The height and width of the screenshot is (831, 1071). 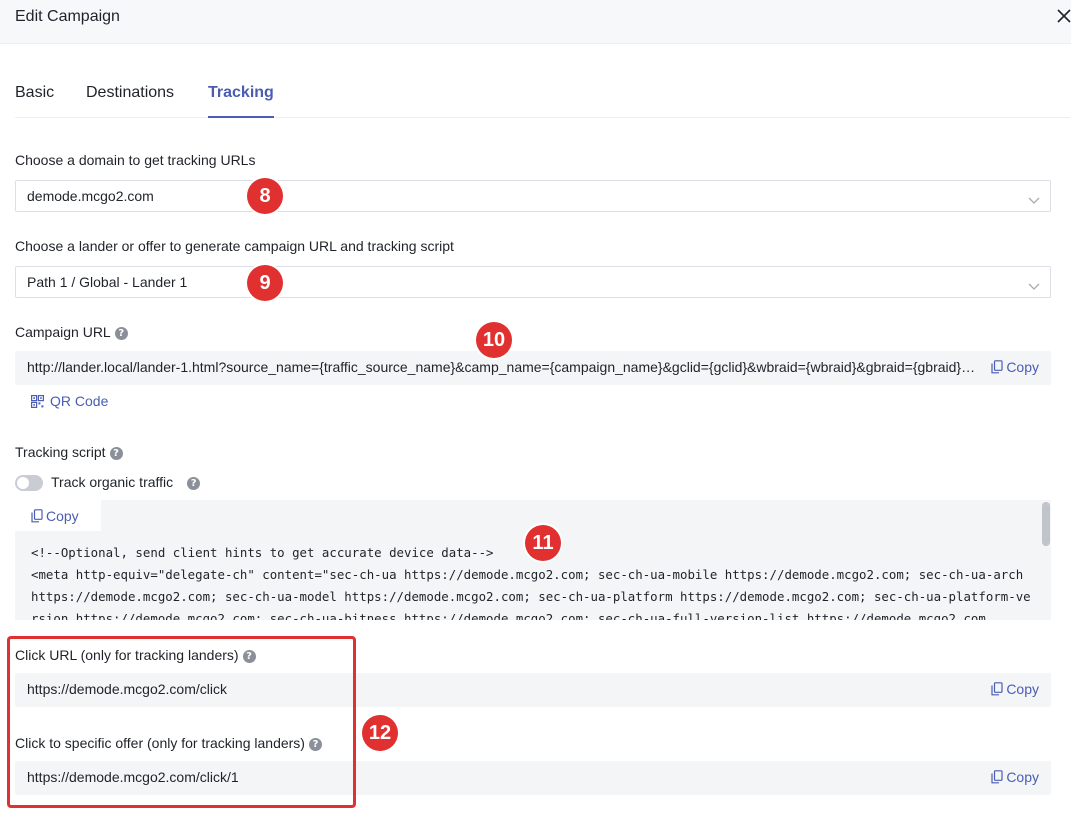 I want to click on scrollbar-thumb, so click(x=1046, y=524).